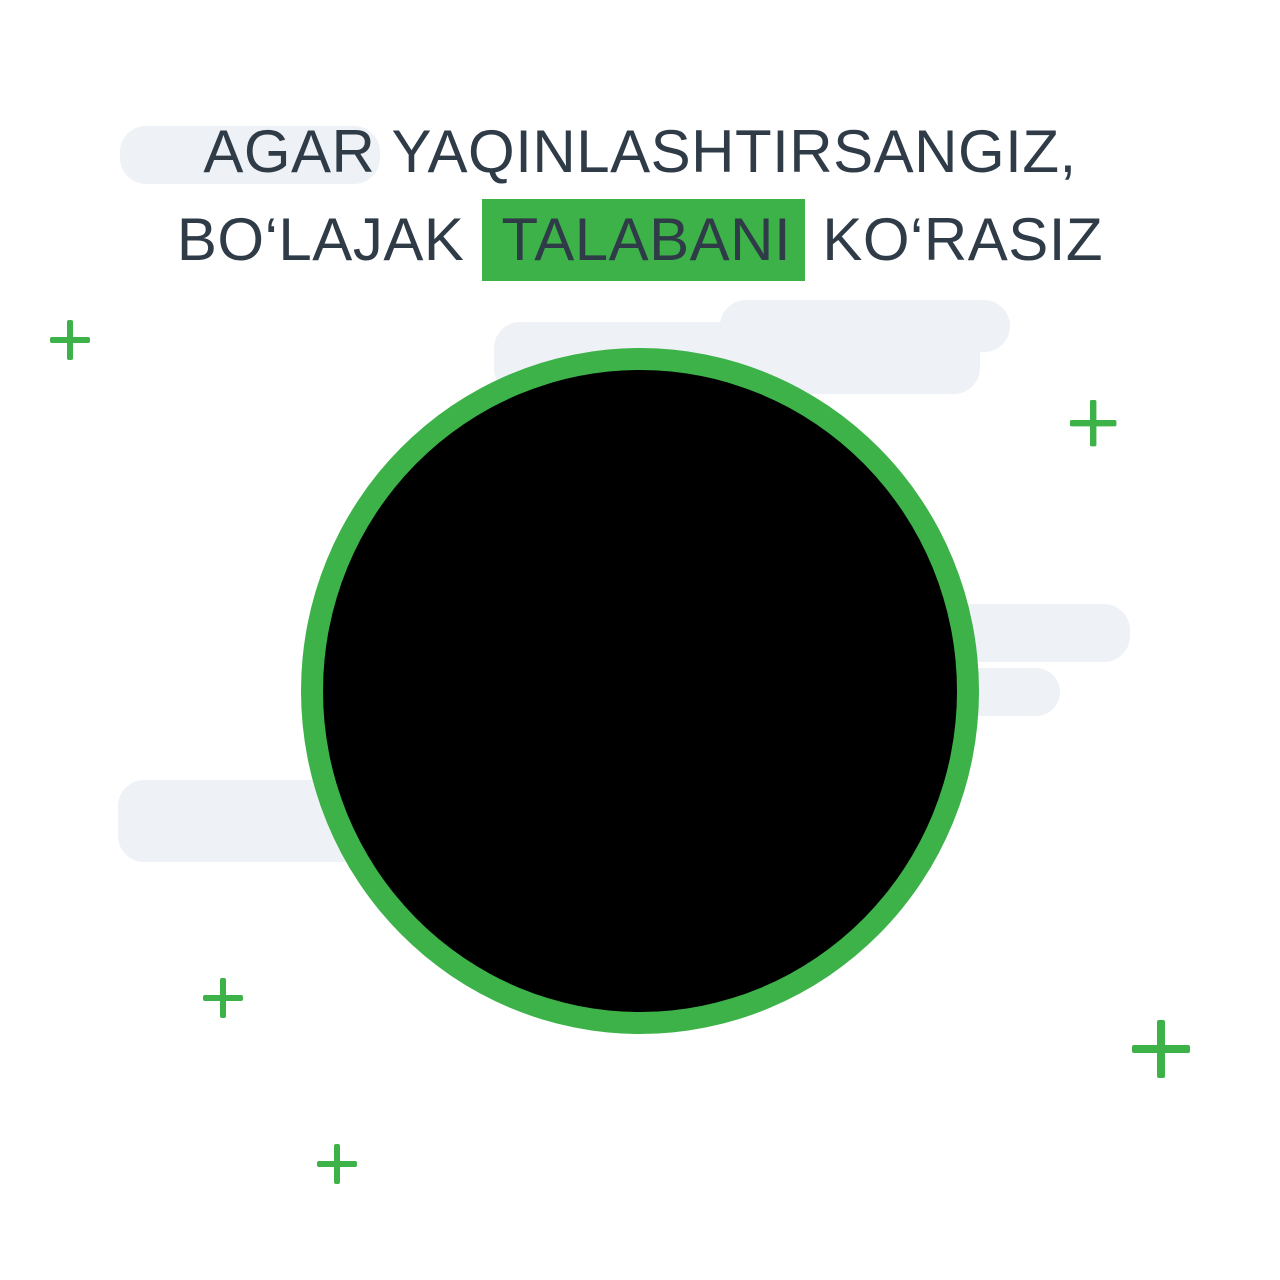  I want to click on headline-word-before: BO‘LAJAK, so click(320, 239).